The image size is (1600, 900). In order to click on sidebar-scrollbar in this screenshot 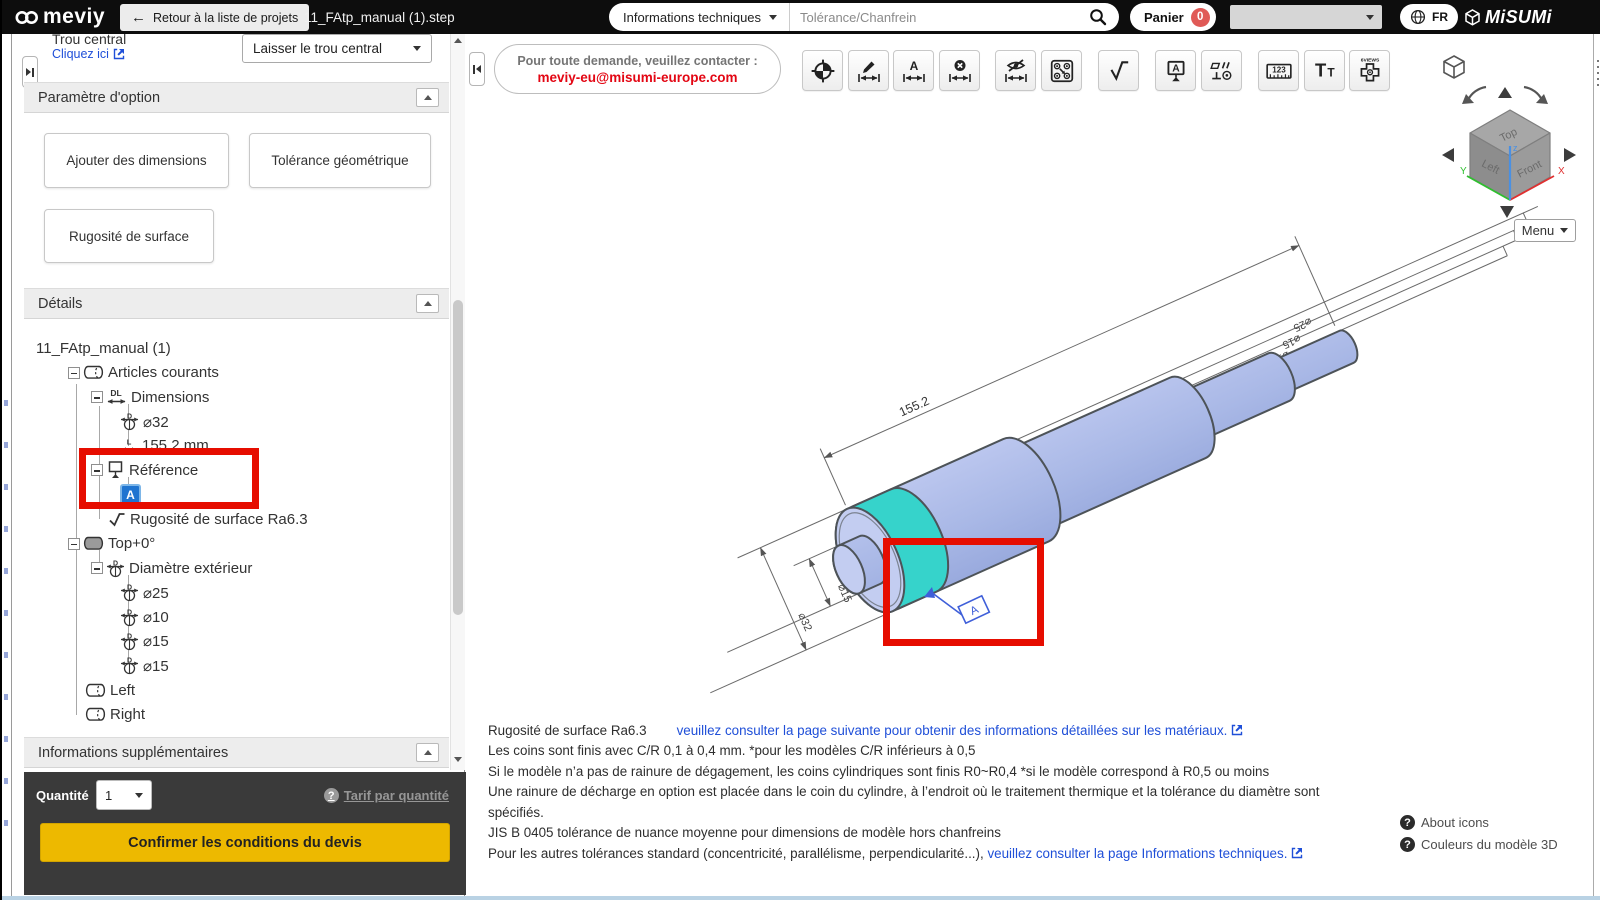, I will do `click(457, 402)`.